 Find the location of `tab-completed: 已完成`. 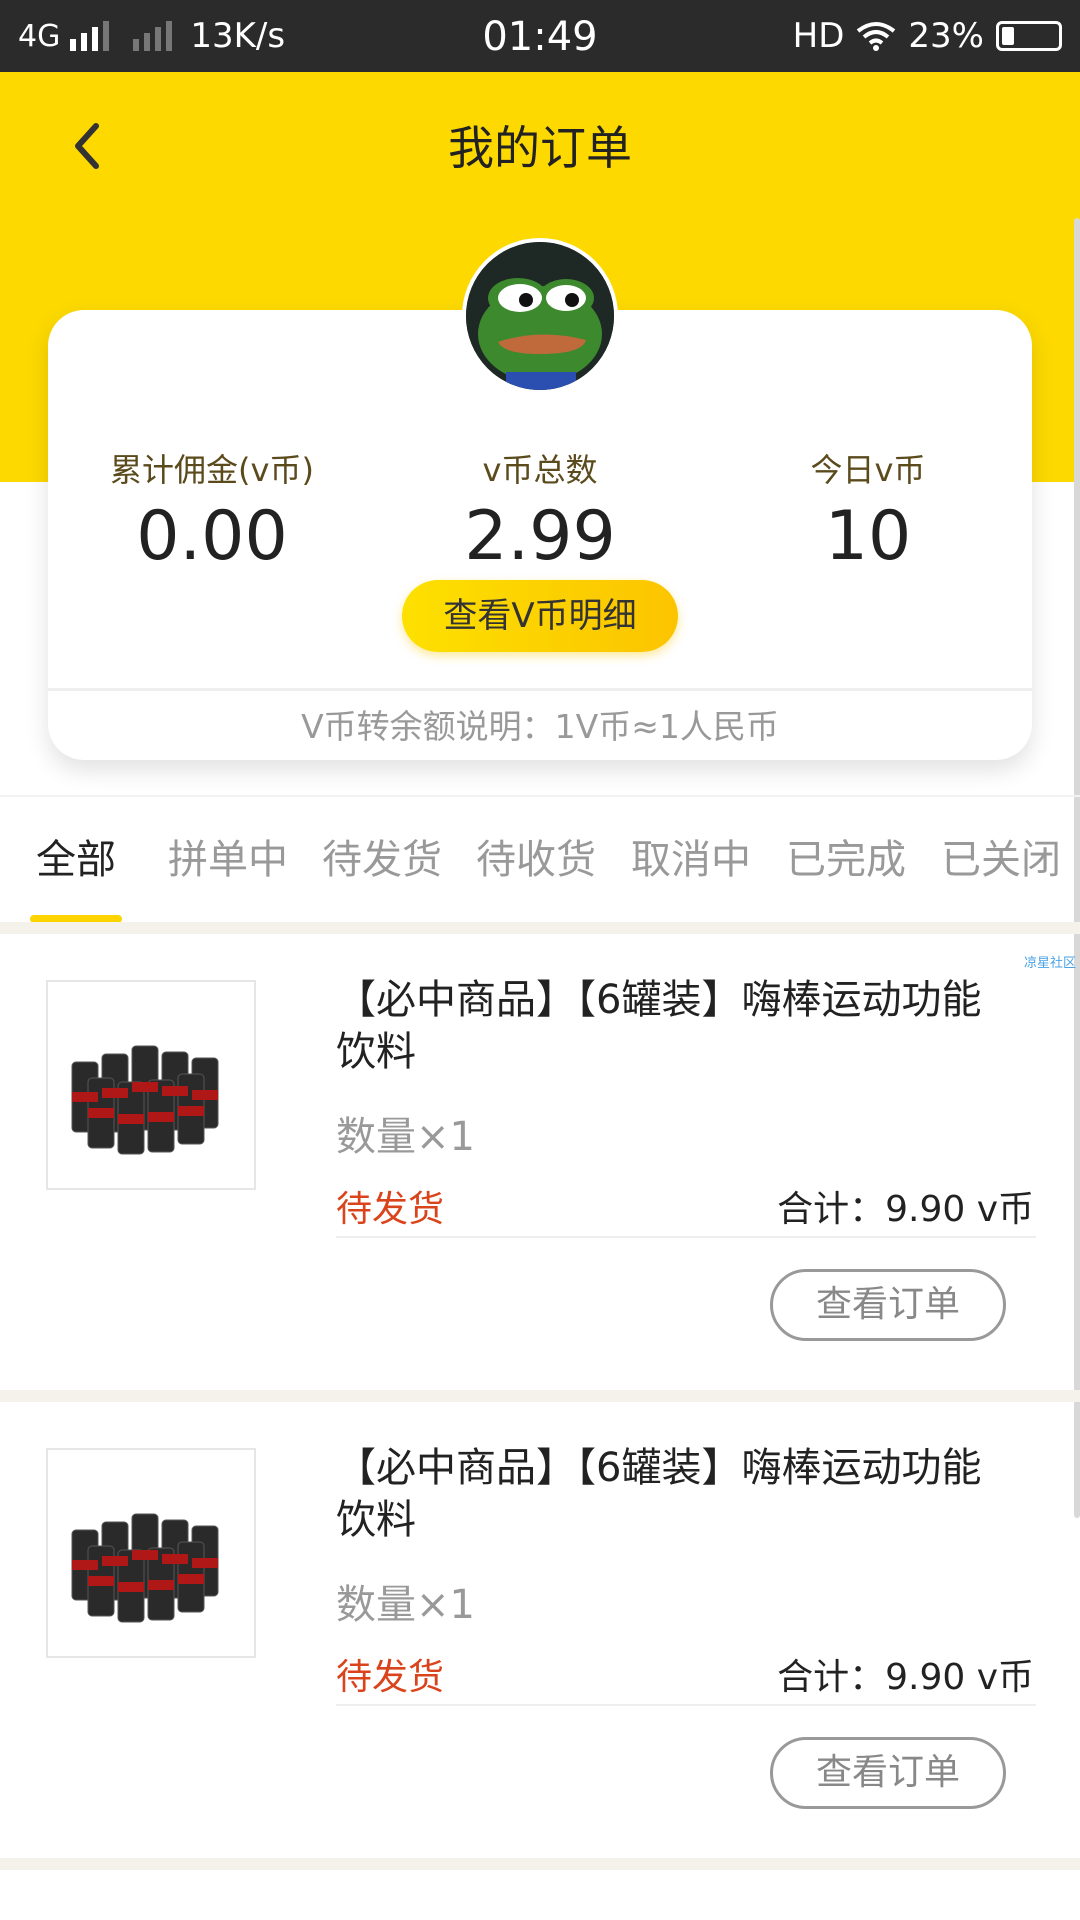

tab-completed: 已完成 is located at coordinates (846, 856).